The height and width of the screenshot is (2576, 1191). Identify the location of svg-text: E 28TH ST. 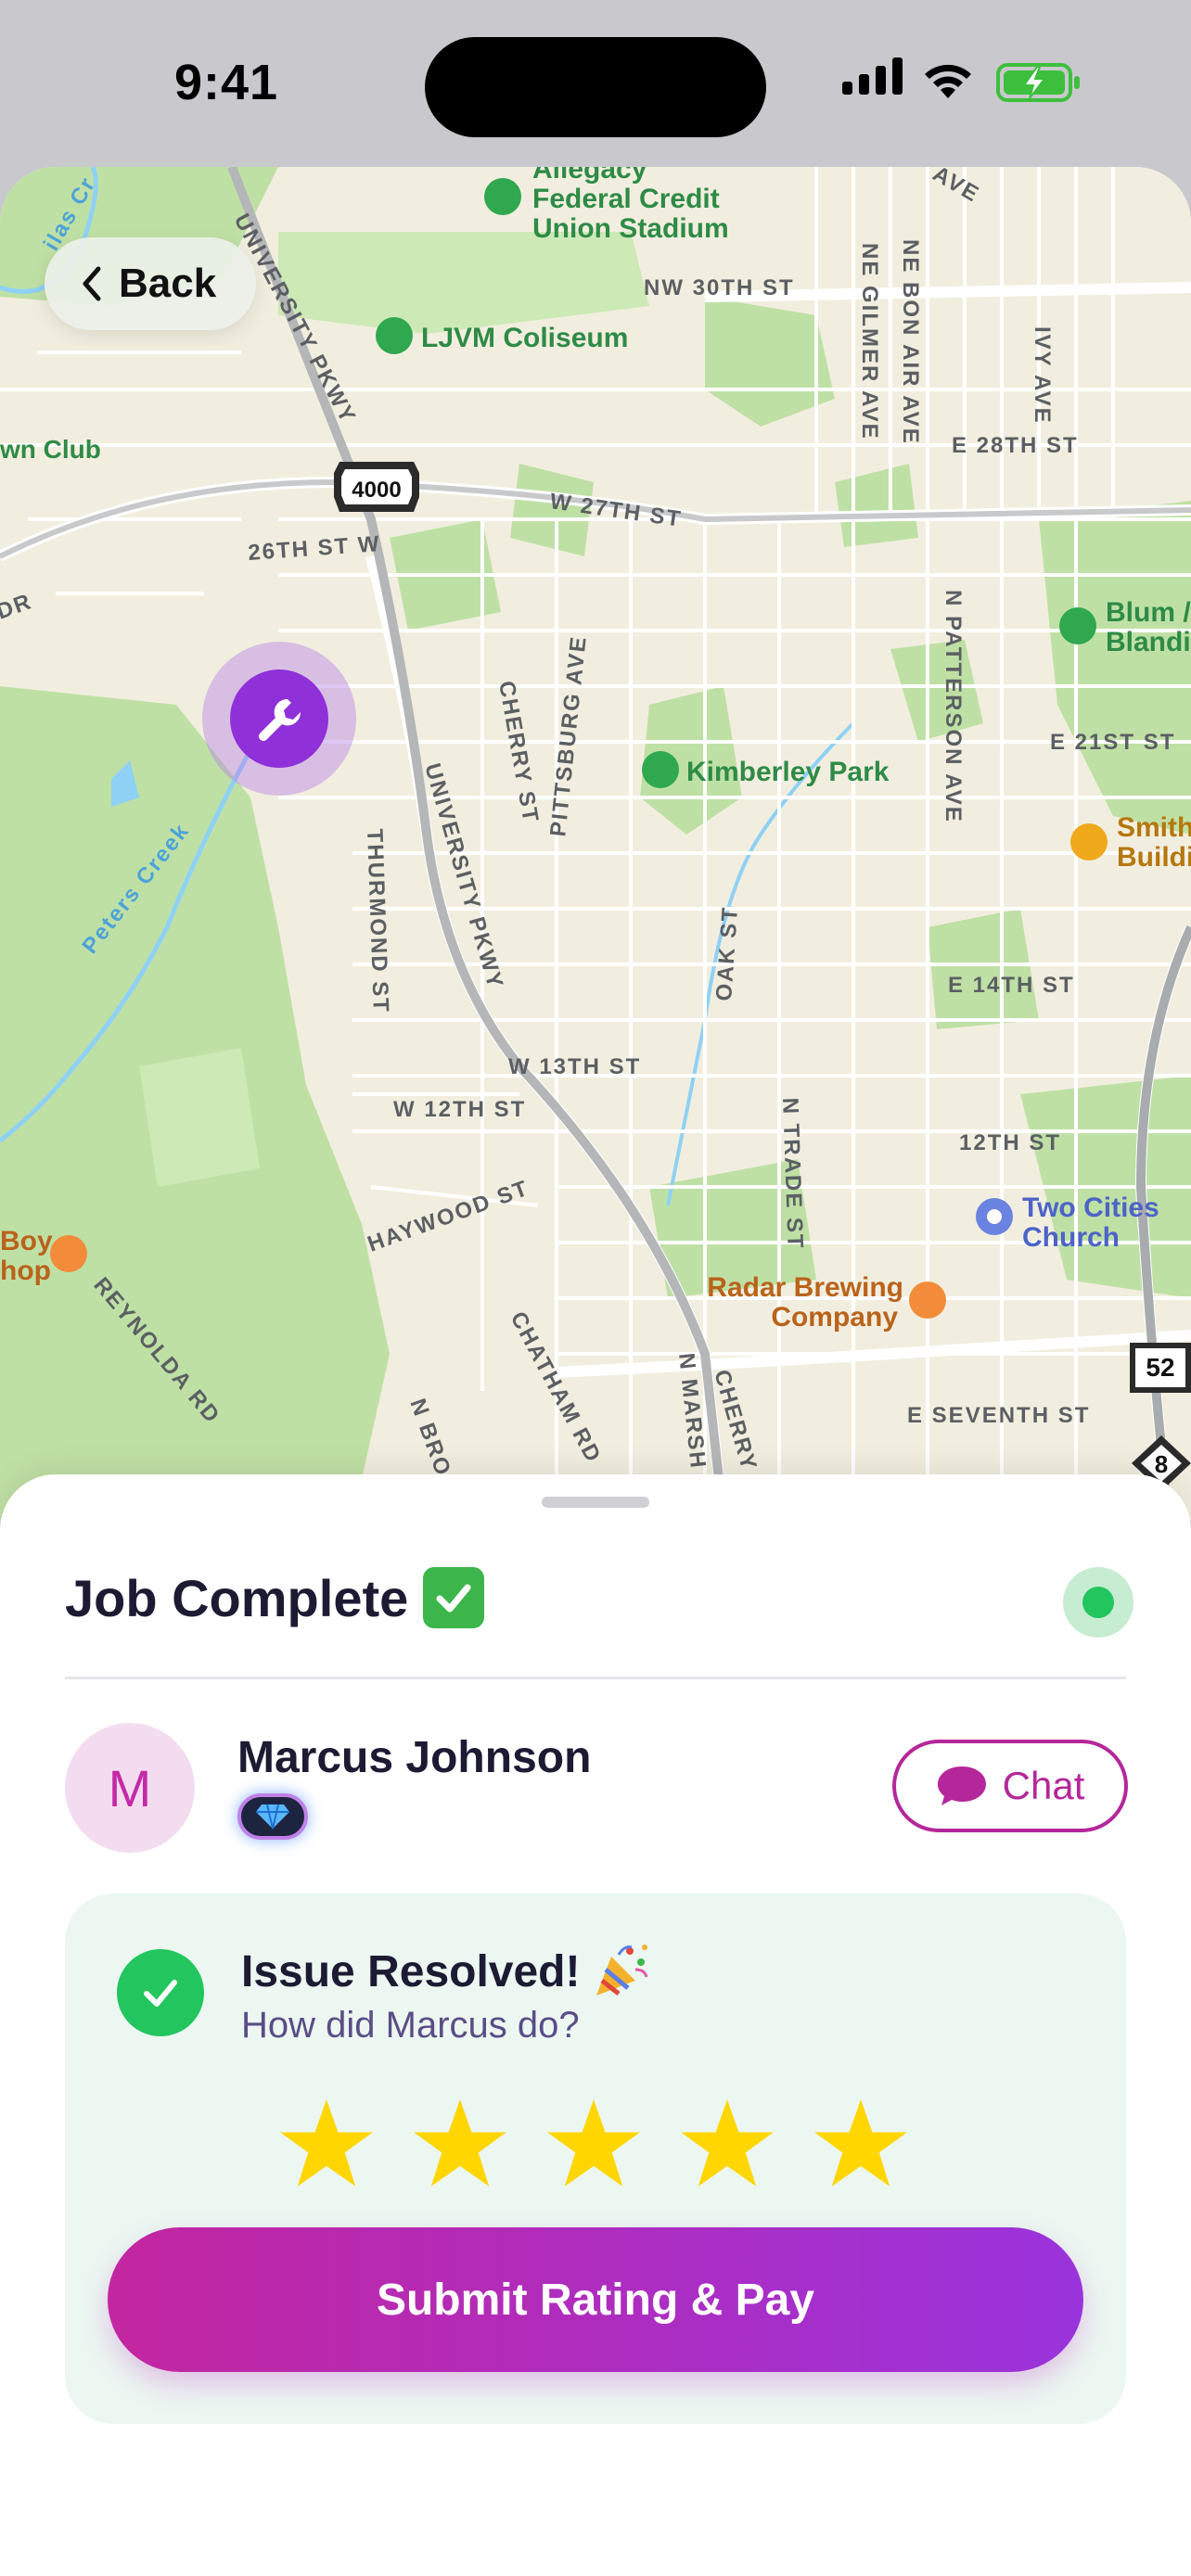
(1015, 445).